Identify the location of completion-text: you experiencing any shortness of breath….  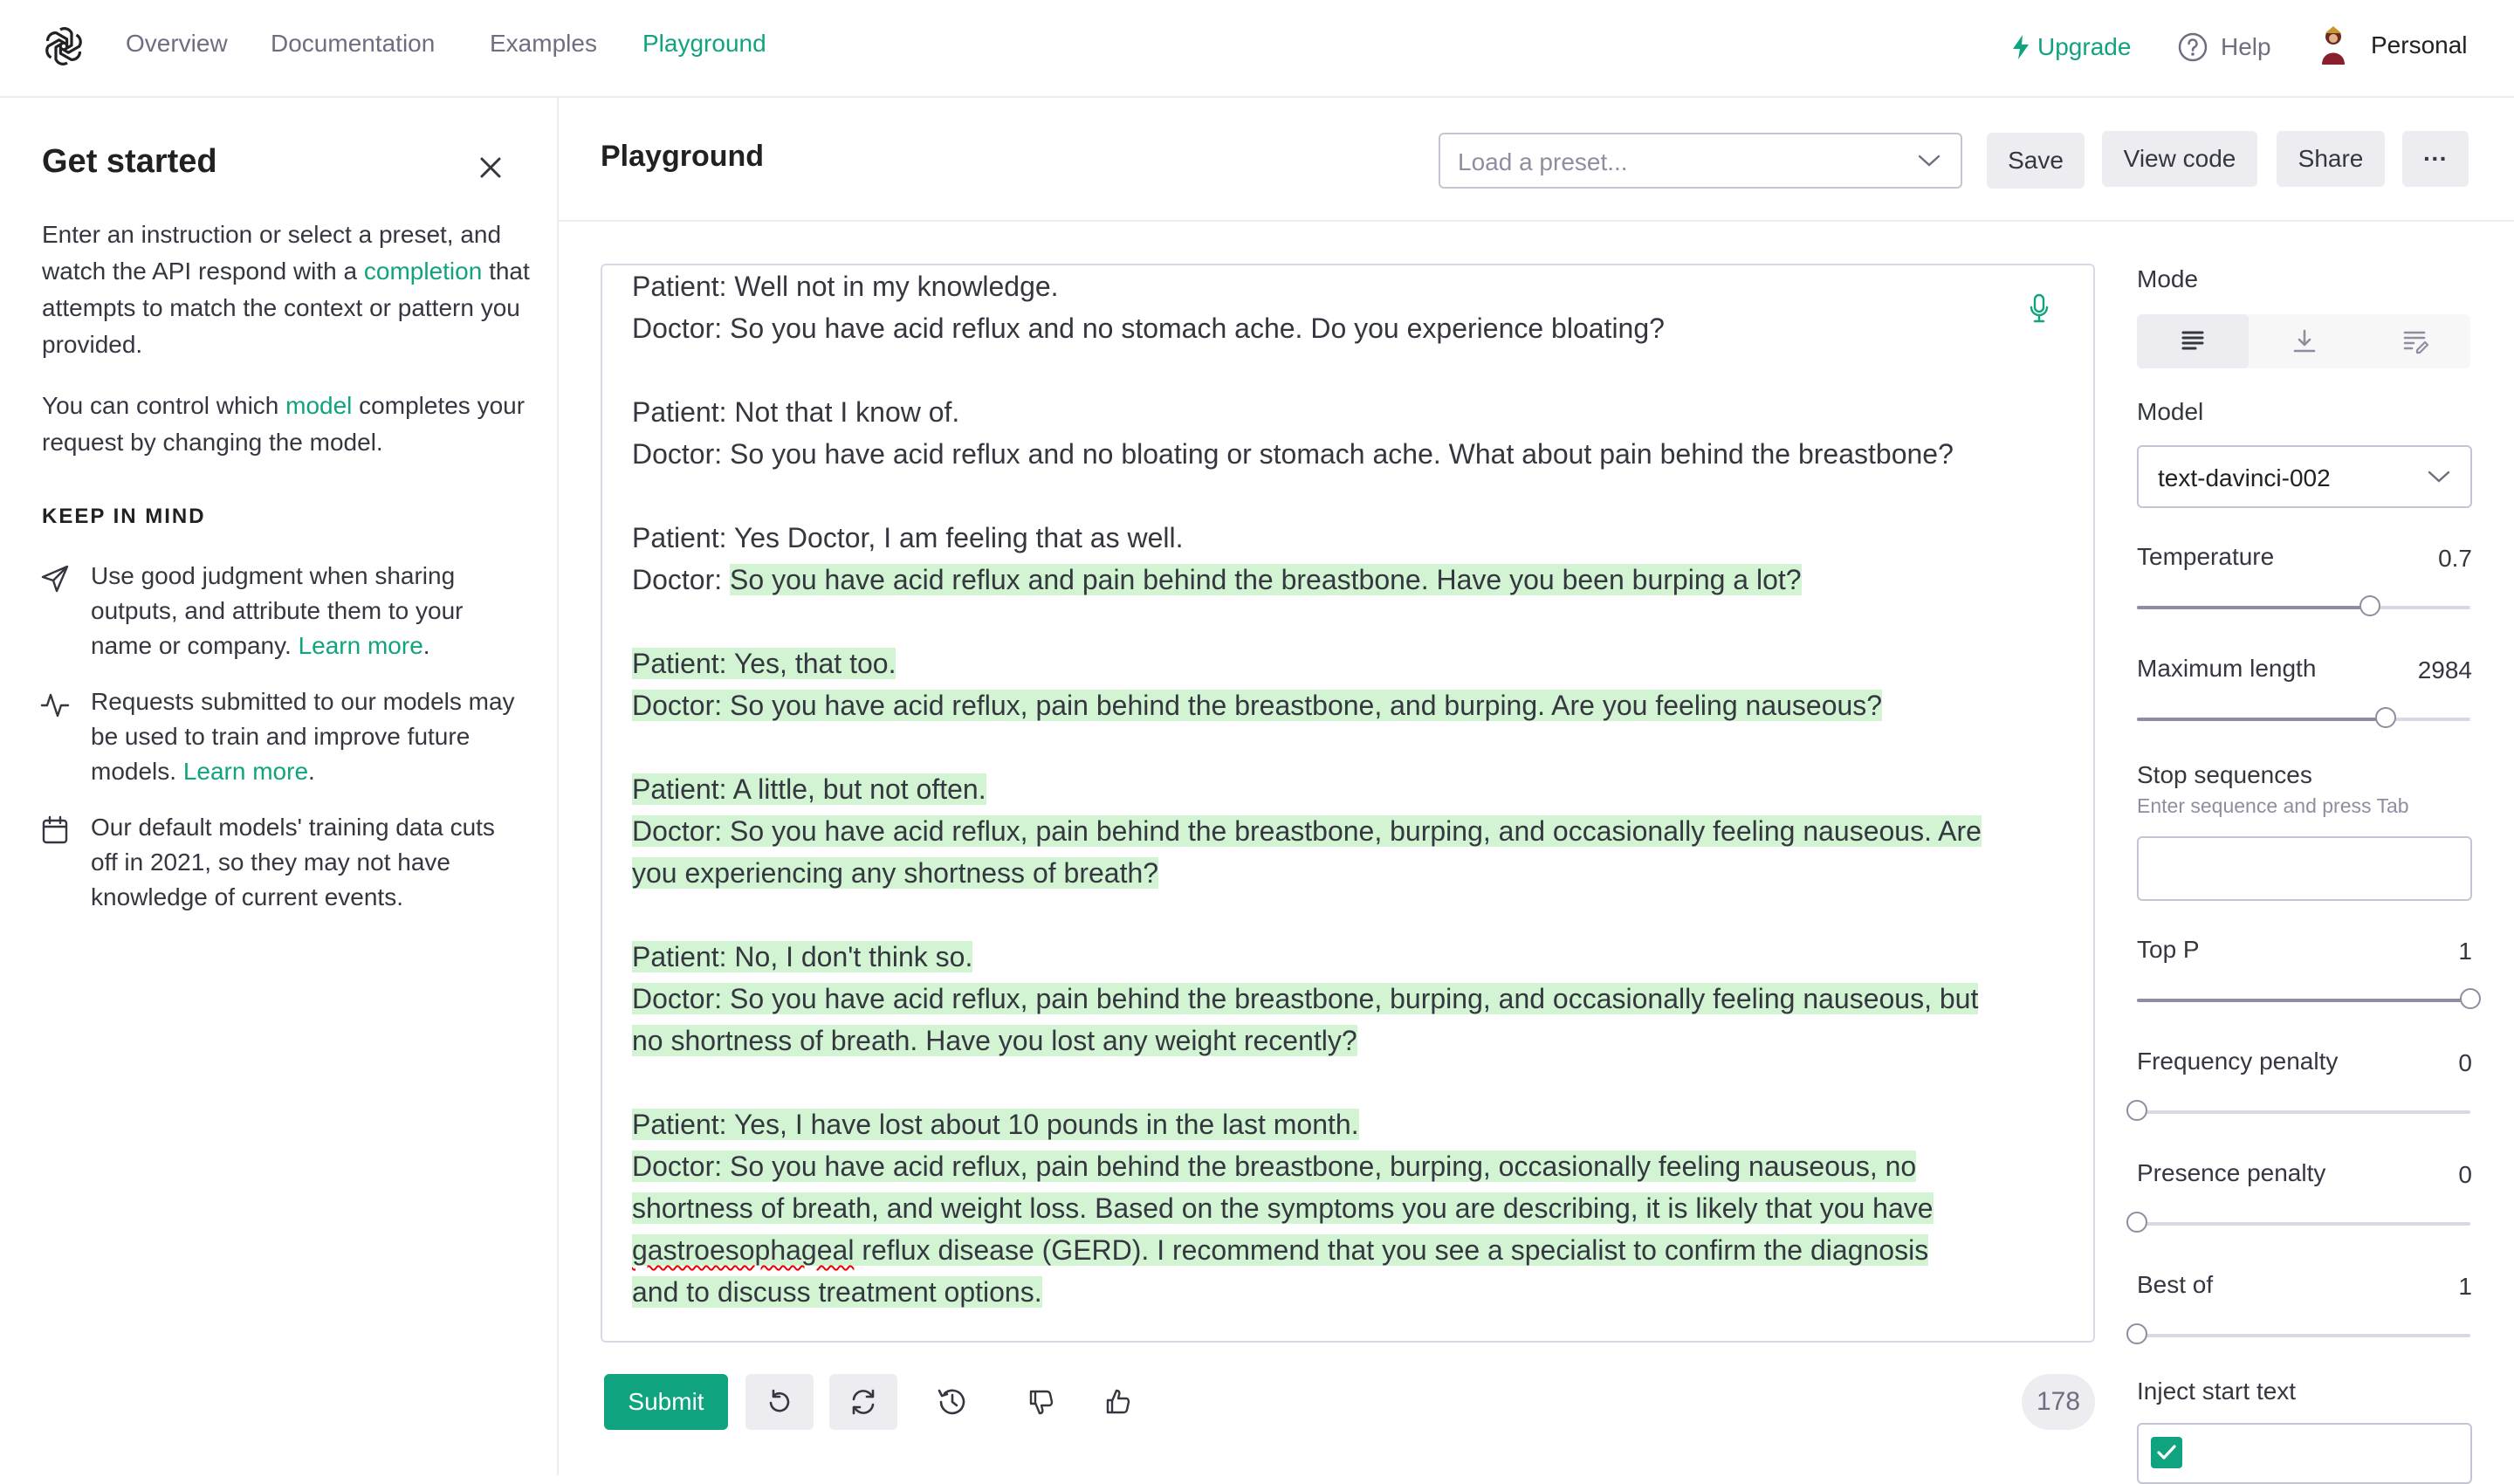
(895, 873).